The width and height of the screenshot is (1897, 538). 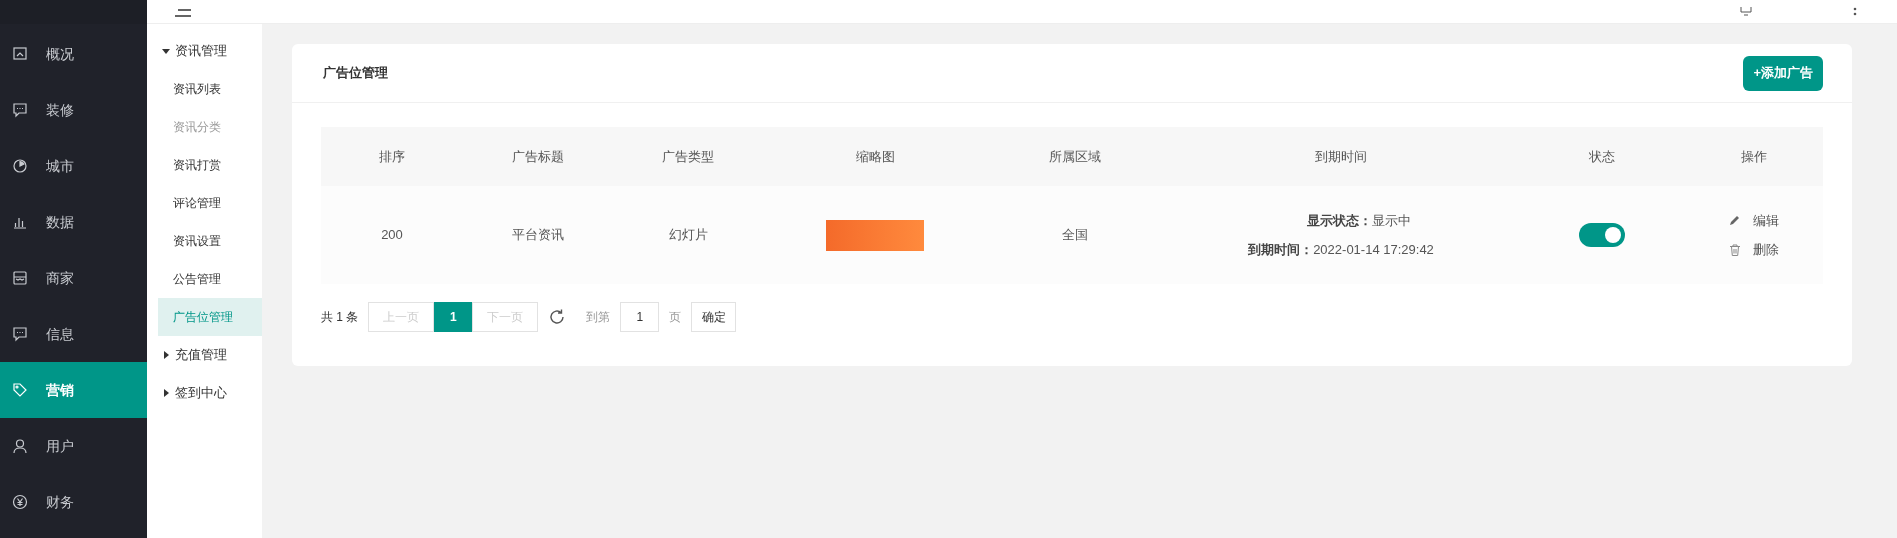 What do you see at coordinates (73, 390) in the screenshot?
I see `sidebar-item: 营销` at bounding box center [73, 390].